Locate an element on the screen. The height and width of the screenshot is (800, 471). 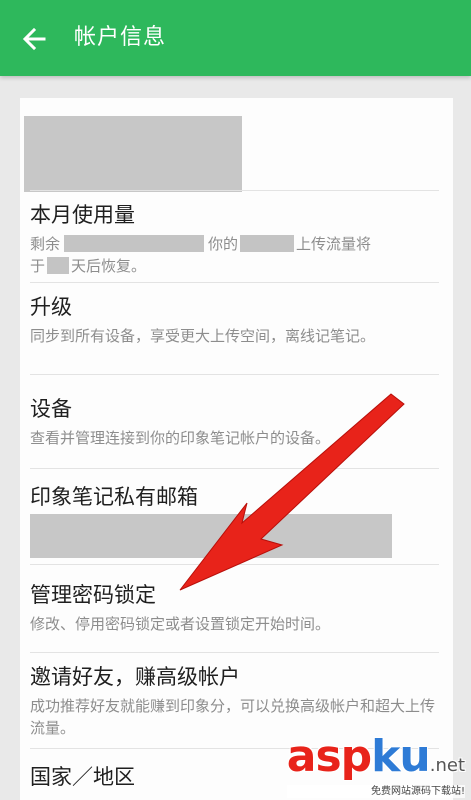
item-title: 本月使用量 is located at coordinates (82, 215).